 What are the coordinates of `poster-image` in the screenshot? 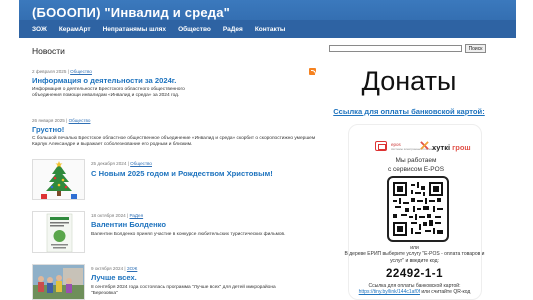 It's located at (58, 232).